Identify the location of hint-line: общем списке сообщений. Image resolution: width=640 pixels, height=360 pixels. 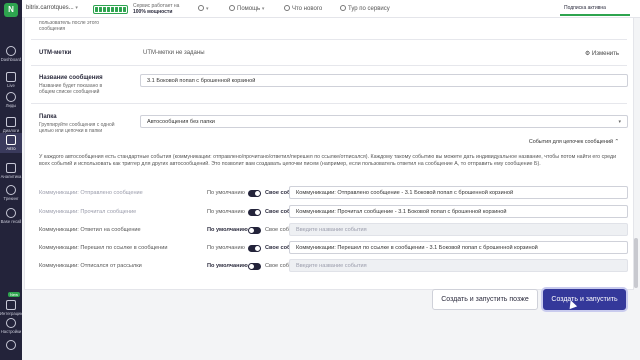
(69, 92).